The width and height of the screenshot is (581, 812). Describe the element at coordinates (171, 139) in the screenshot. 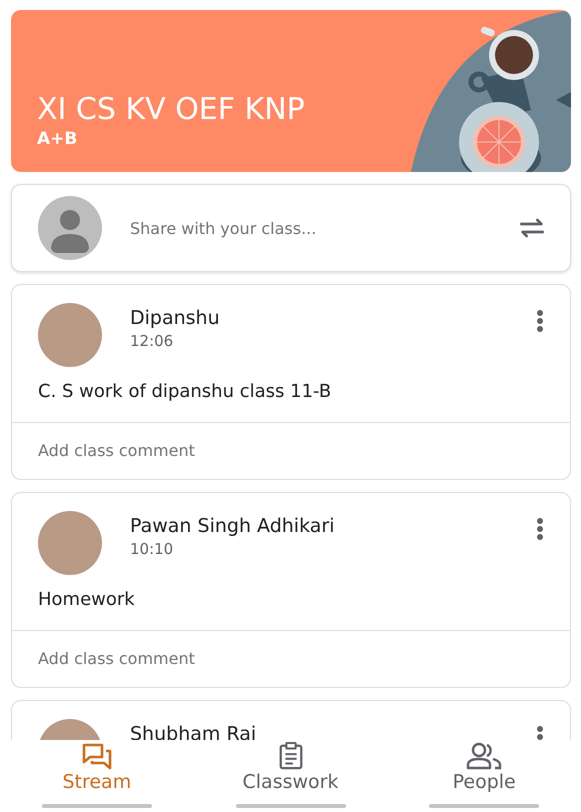

I see `class-section: A+B` at that location.